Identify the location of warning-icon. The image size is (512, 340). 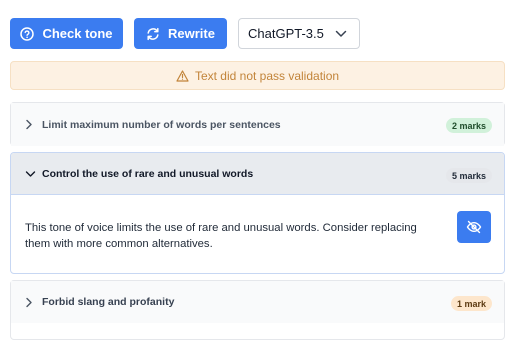
(182, 75).